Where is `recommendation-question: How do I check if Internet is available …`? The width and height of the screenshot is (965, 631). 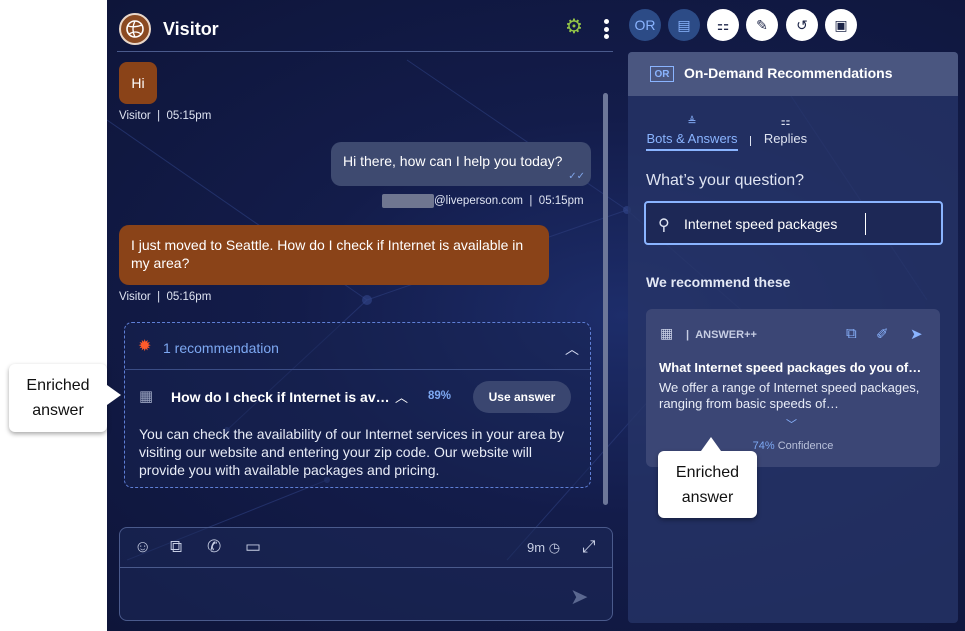
recommendation-question: How do I check if Internet is available … is located at coordinates (283, 397).